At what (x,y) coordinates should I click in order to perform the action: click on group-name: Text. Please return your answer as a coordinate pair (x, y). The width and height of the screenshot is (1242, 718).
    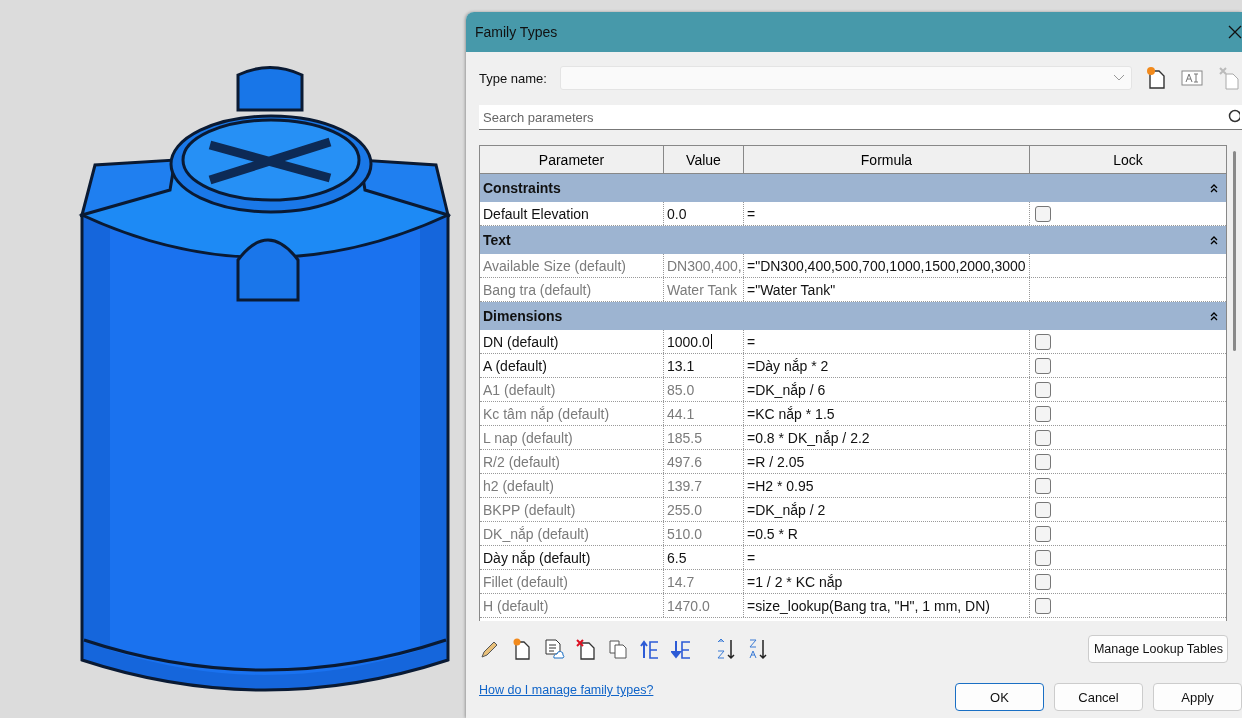
    Looking at the image, I should click on (497, 240).